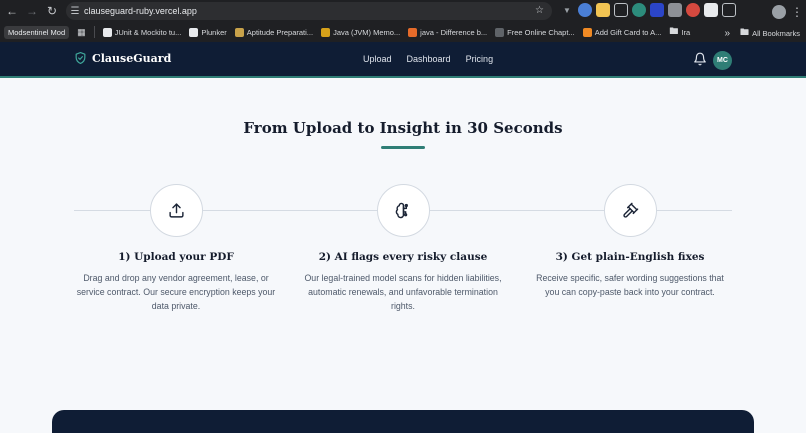 This screenshot has height=433, width=806. Describe the element at coordinates (94, 32) in the screenshot. I see `bookmark-separator` at that location.